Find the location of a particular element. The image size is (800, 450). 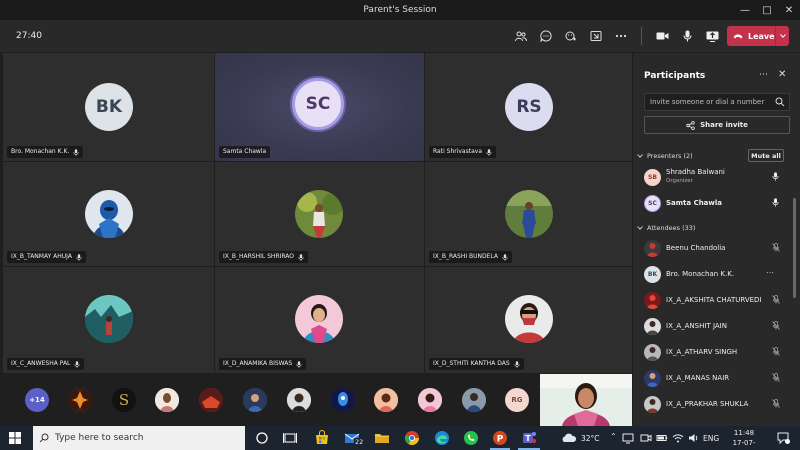

video-tile: IX_B_HARSHIL SHRIRAO is located at coordinates (319, 214).